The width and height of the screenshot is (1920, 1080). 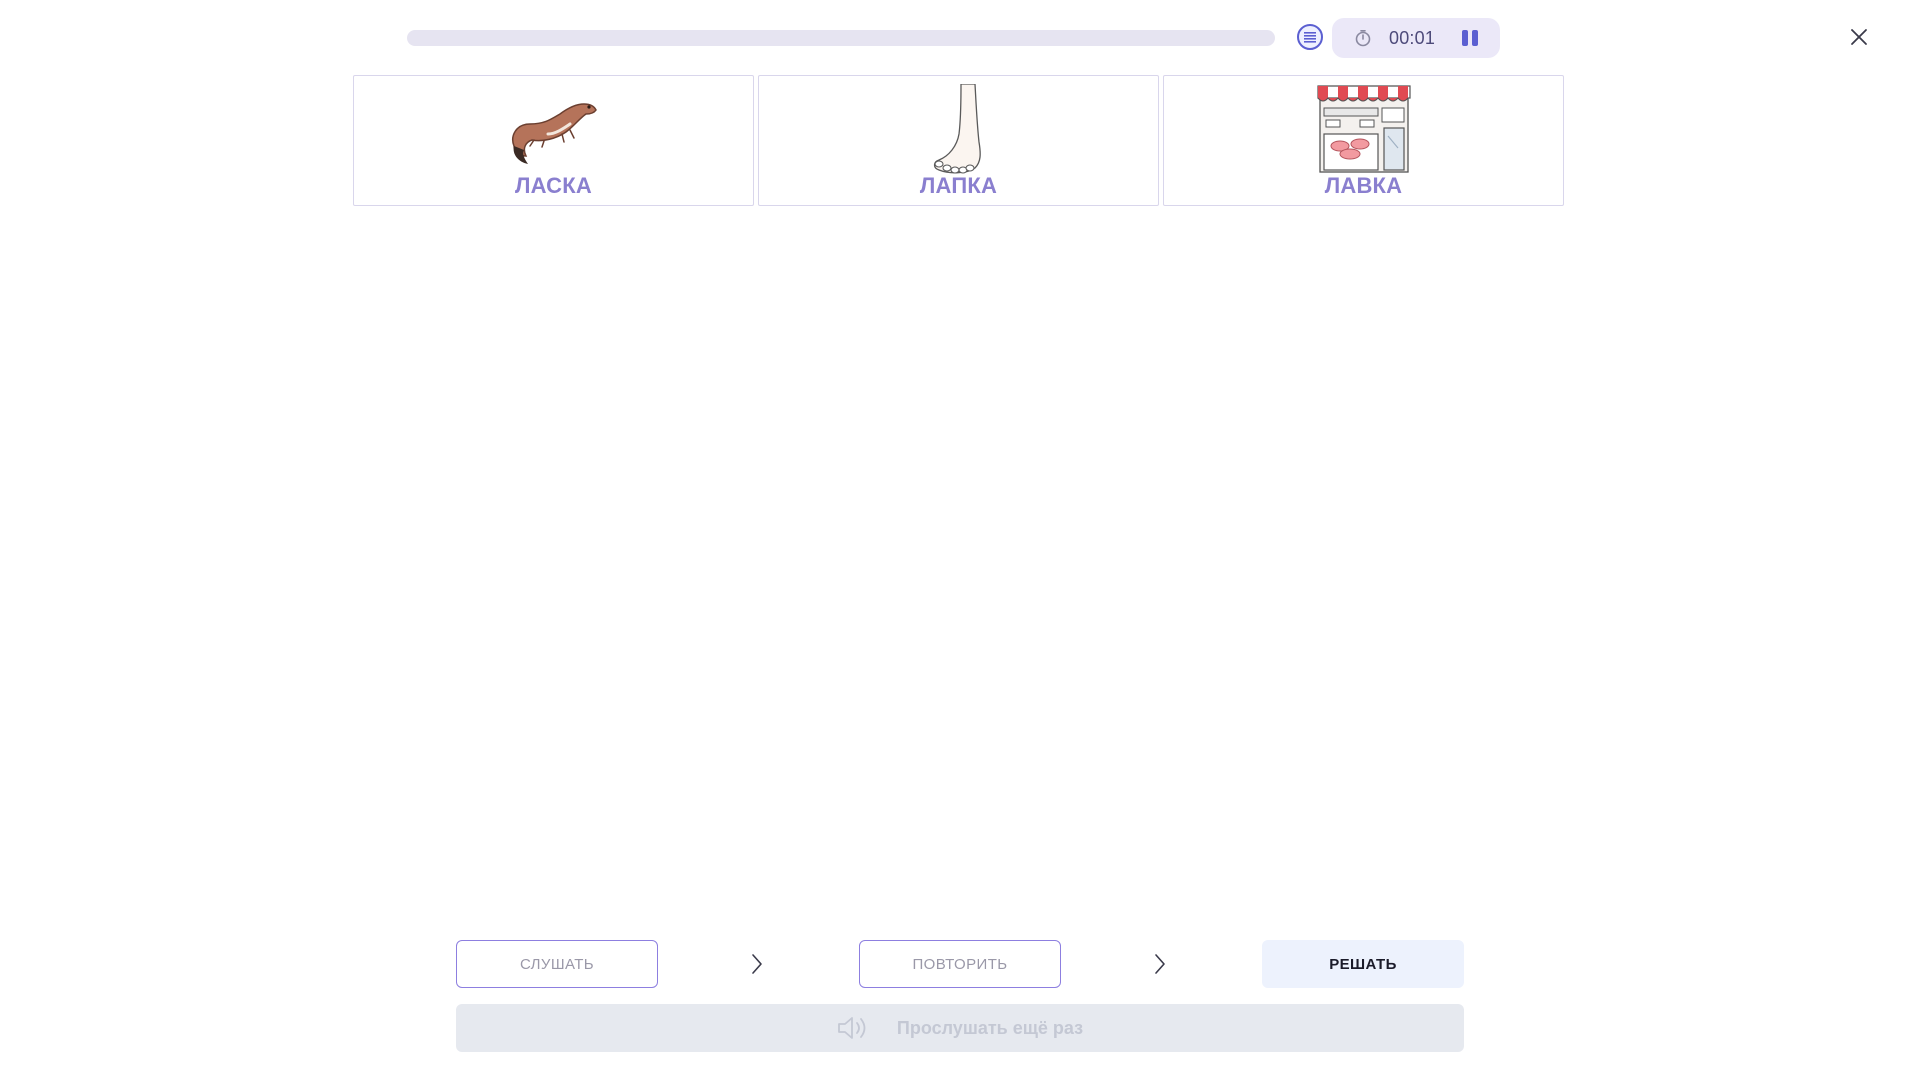 I want to click on speaker-icon, so click(x=852, y=1028).